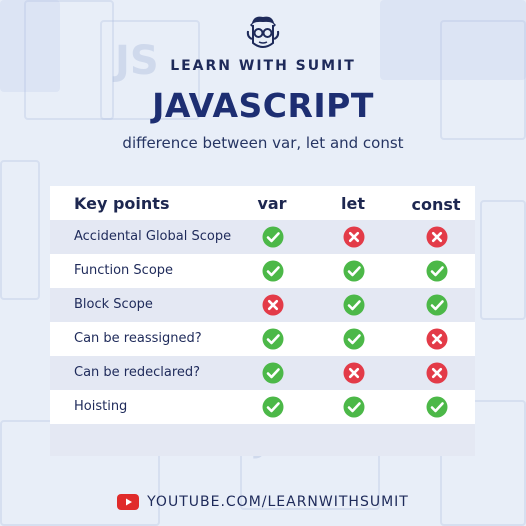  What do you see at coordinates (263, 33) in the screenshot?
I see `brand-logo-icon` at bounding box center [263, 33].